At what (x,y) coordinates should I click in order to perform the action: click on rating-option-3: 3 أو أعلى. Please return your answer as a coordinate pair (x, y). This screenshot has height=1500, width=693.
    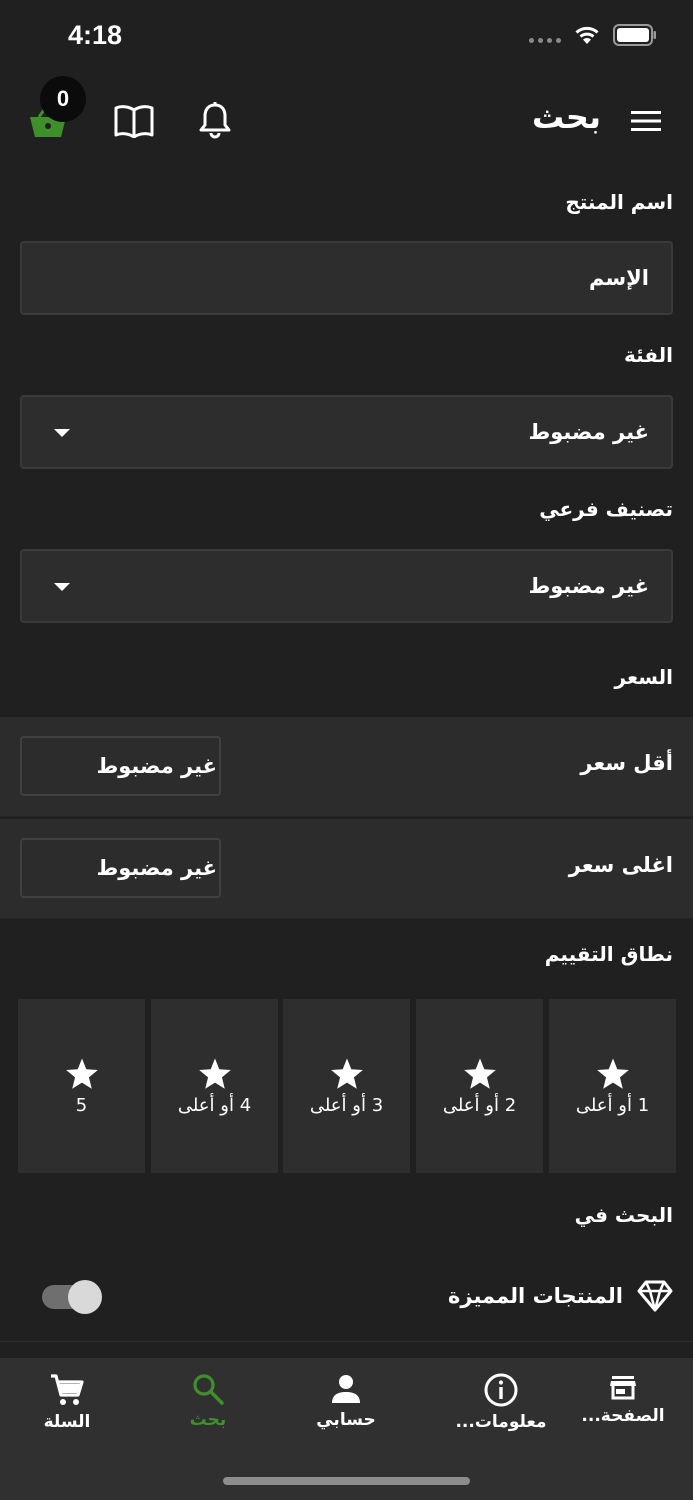
    Looking at the image, I should click on (346, 1086).